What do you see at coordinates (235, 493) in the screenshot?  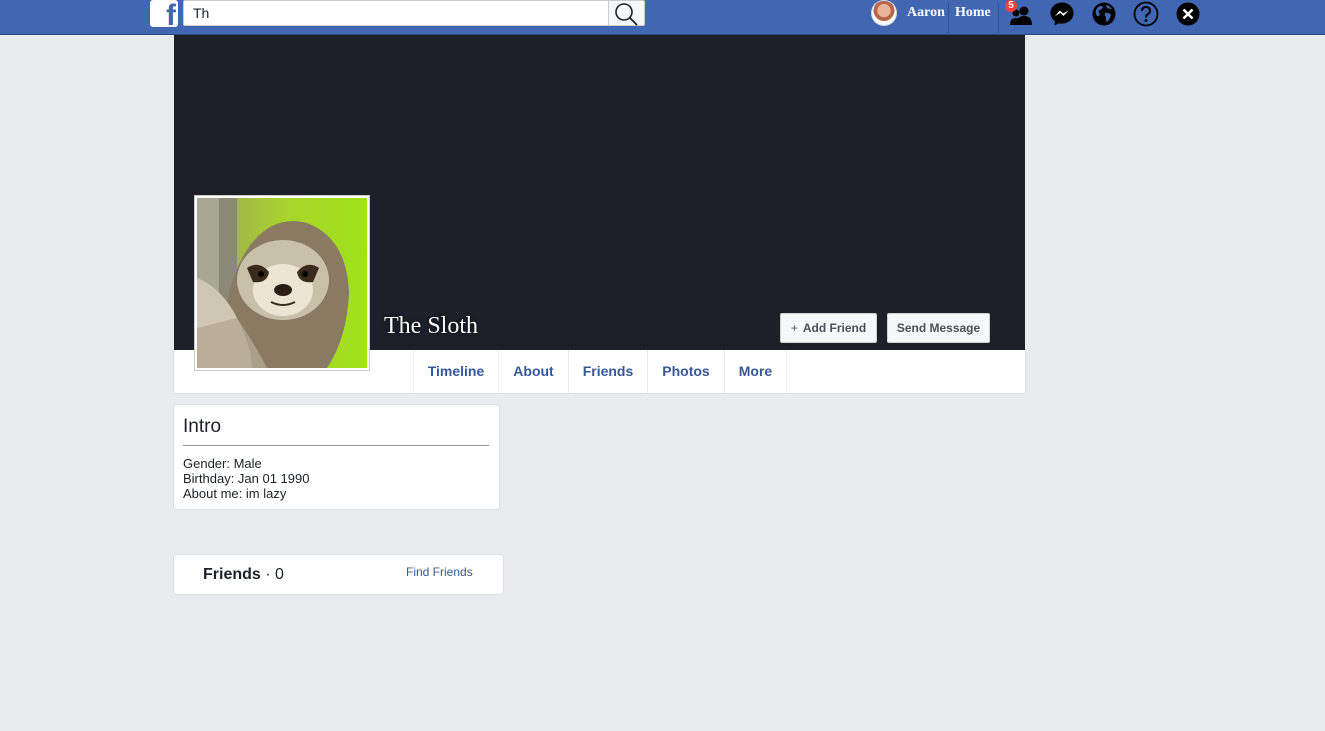 I see `intro-about-me: About me: im lazy` at bounding box center [235, 493].